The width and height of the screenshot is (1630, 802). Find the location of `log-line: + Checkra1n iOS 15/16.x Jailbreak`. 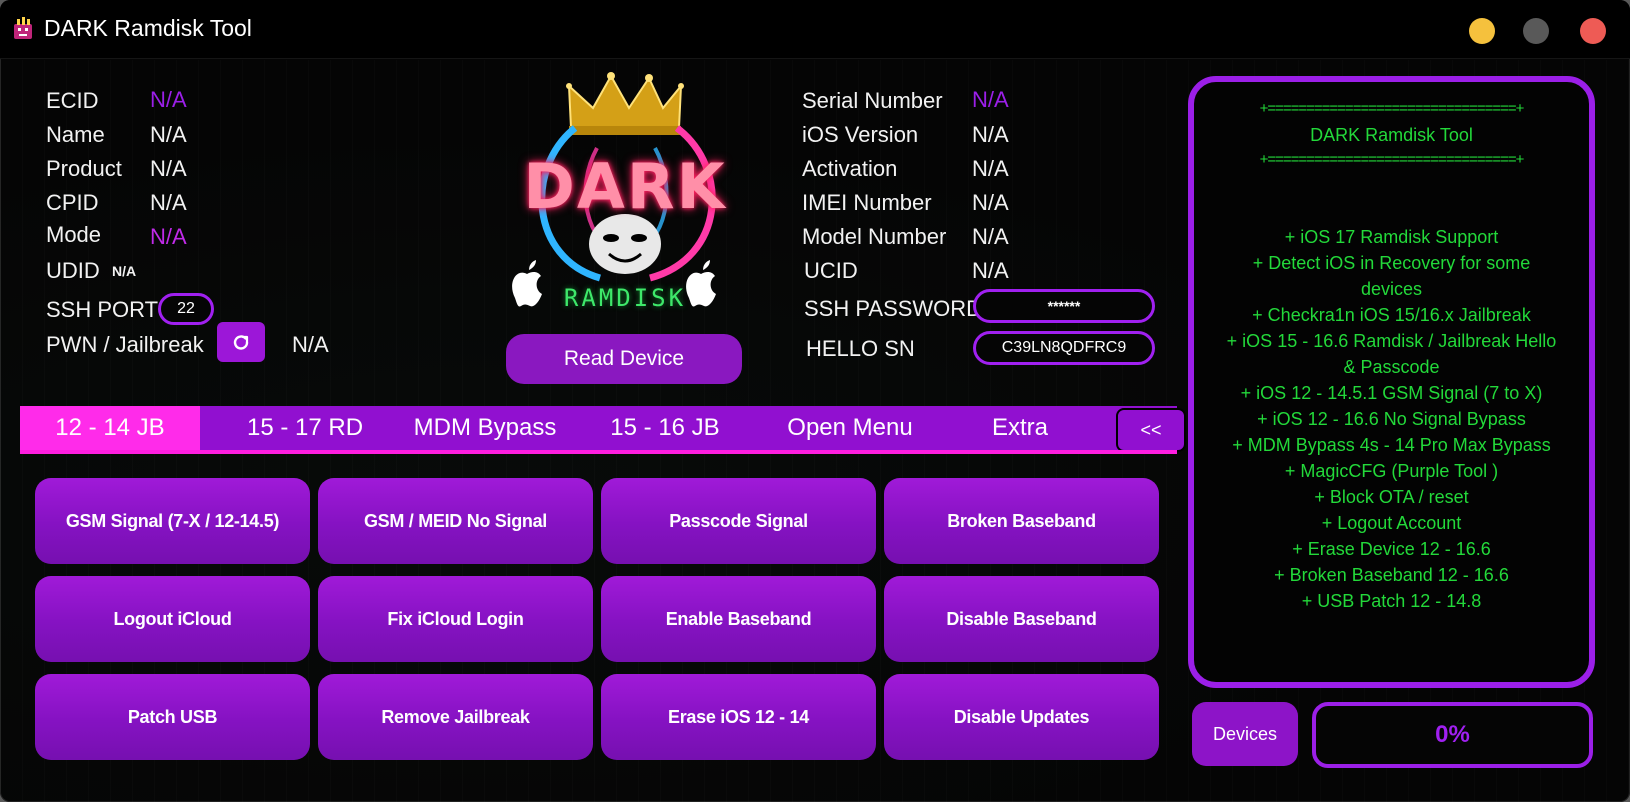

log-line: + Checkra1n iOS 15/16.x Jailbreak is located at coordinates (1391, 315).